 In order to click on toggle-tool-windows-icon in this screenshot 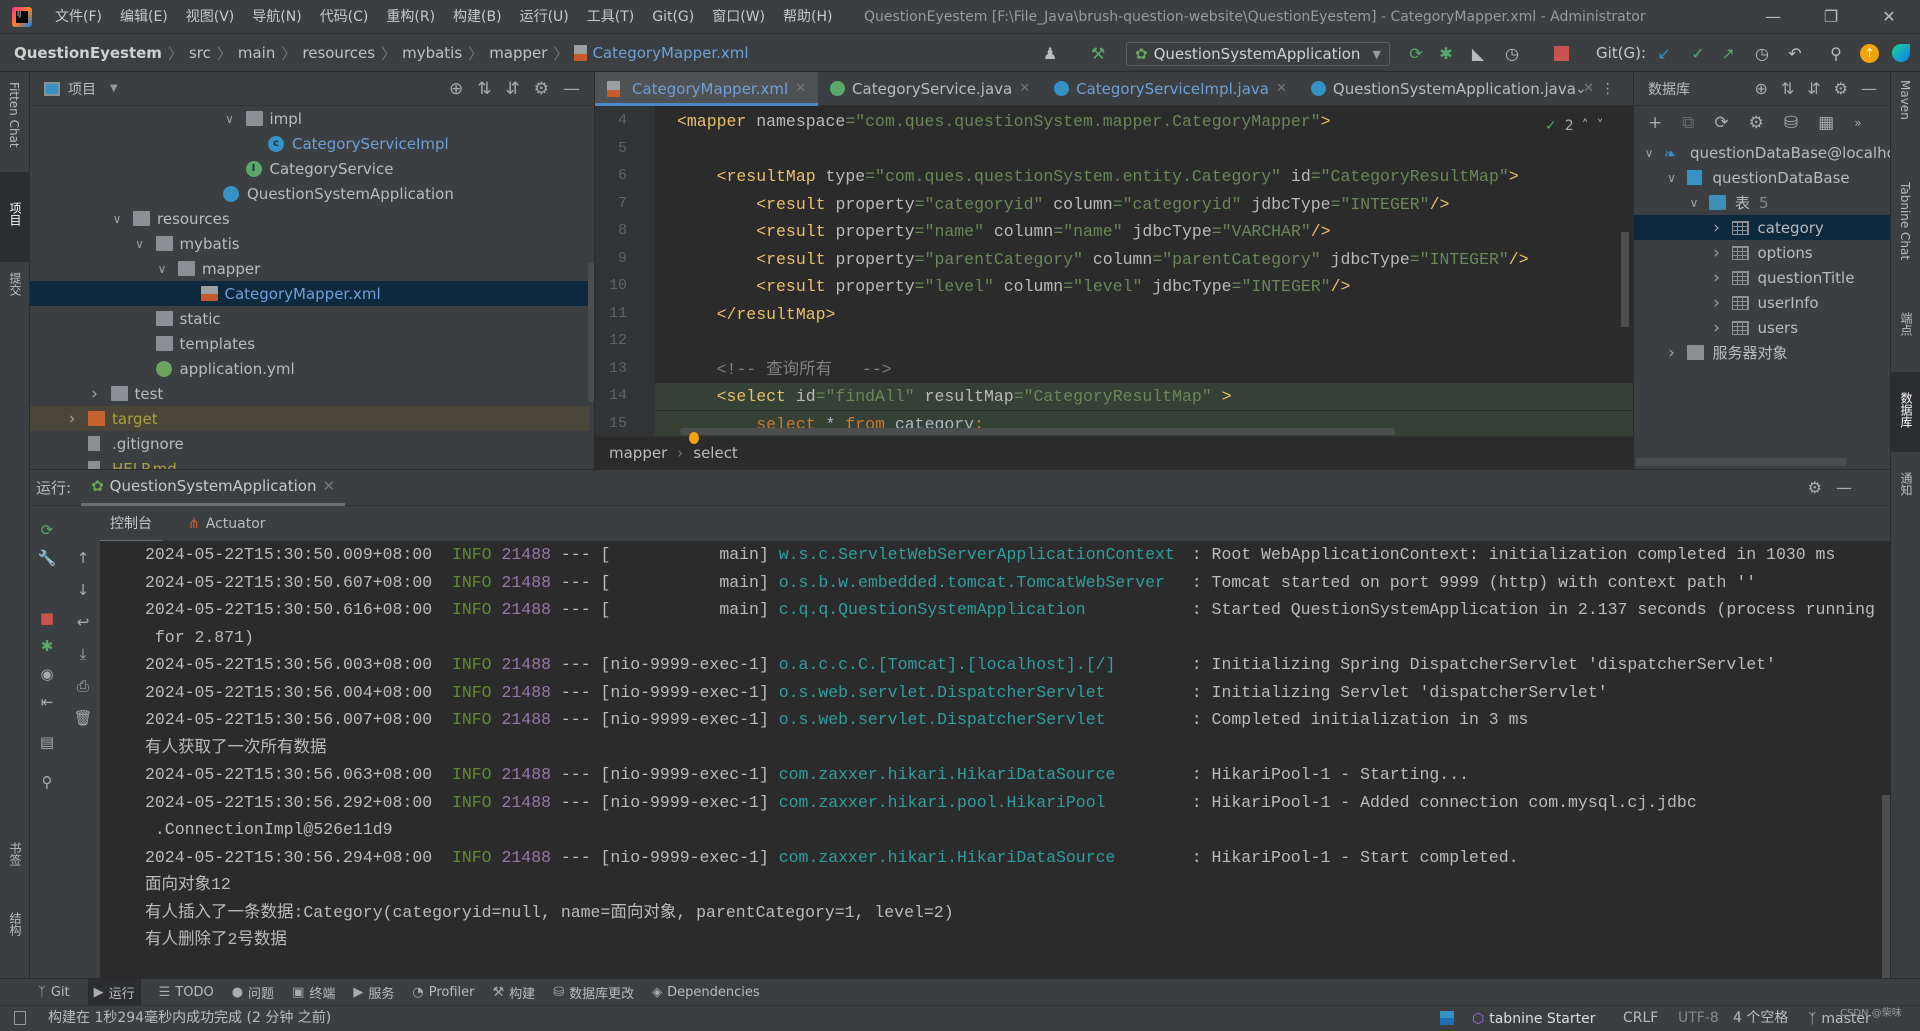, I will do `click(20, 1018)`.